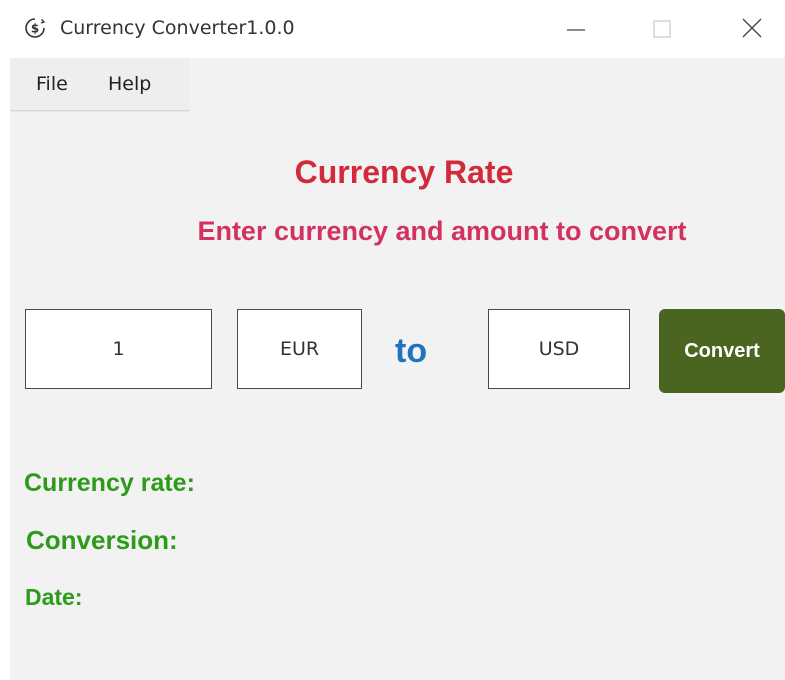 The height and width of the screenshot is (680, 785). I want to click on from-currency-input, so click(299, 349).